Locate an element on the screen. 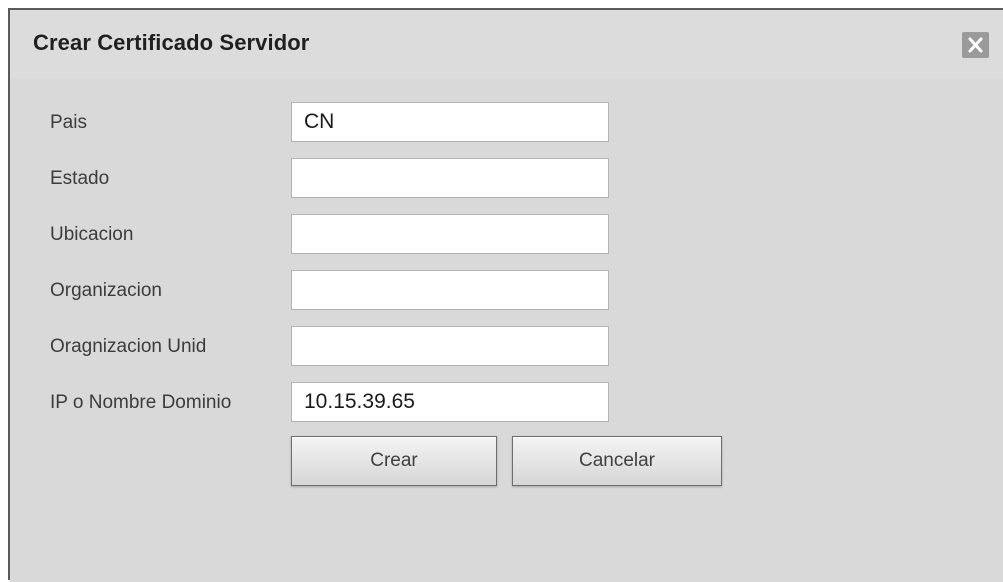  organization-input is located at coordinates (450, 290).